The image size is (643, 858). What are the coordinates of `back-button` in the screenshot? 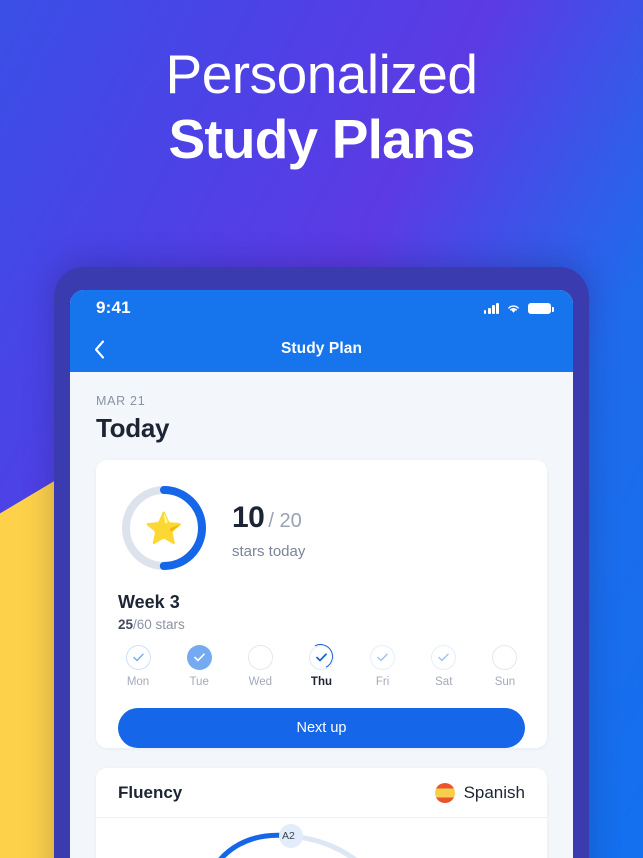 It's located at (99, 349).